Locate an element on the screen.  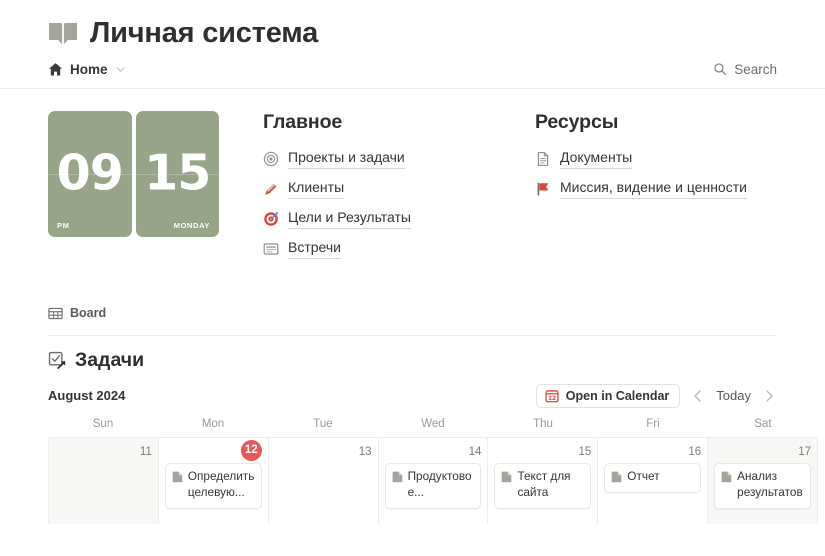
calendar-day-number: 15 is located at coordinates (585, 451).